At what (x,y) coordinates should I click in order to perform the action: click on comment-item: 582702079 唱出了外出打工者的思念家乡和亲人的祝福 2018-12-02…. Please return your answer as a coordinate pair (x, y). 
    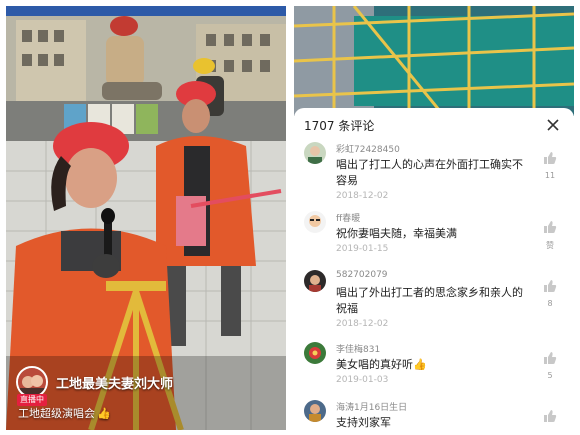
    Looking at the image, I should click on (434, 301).